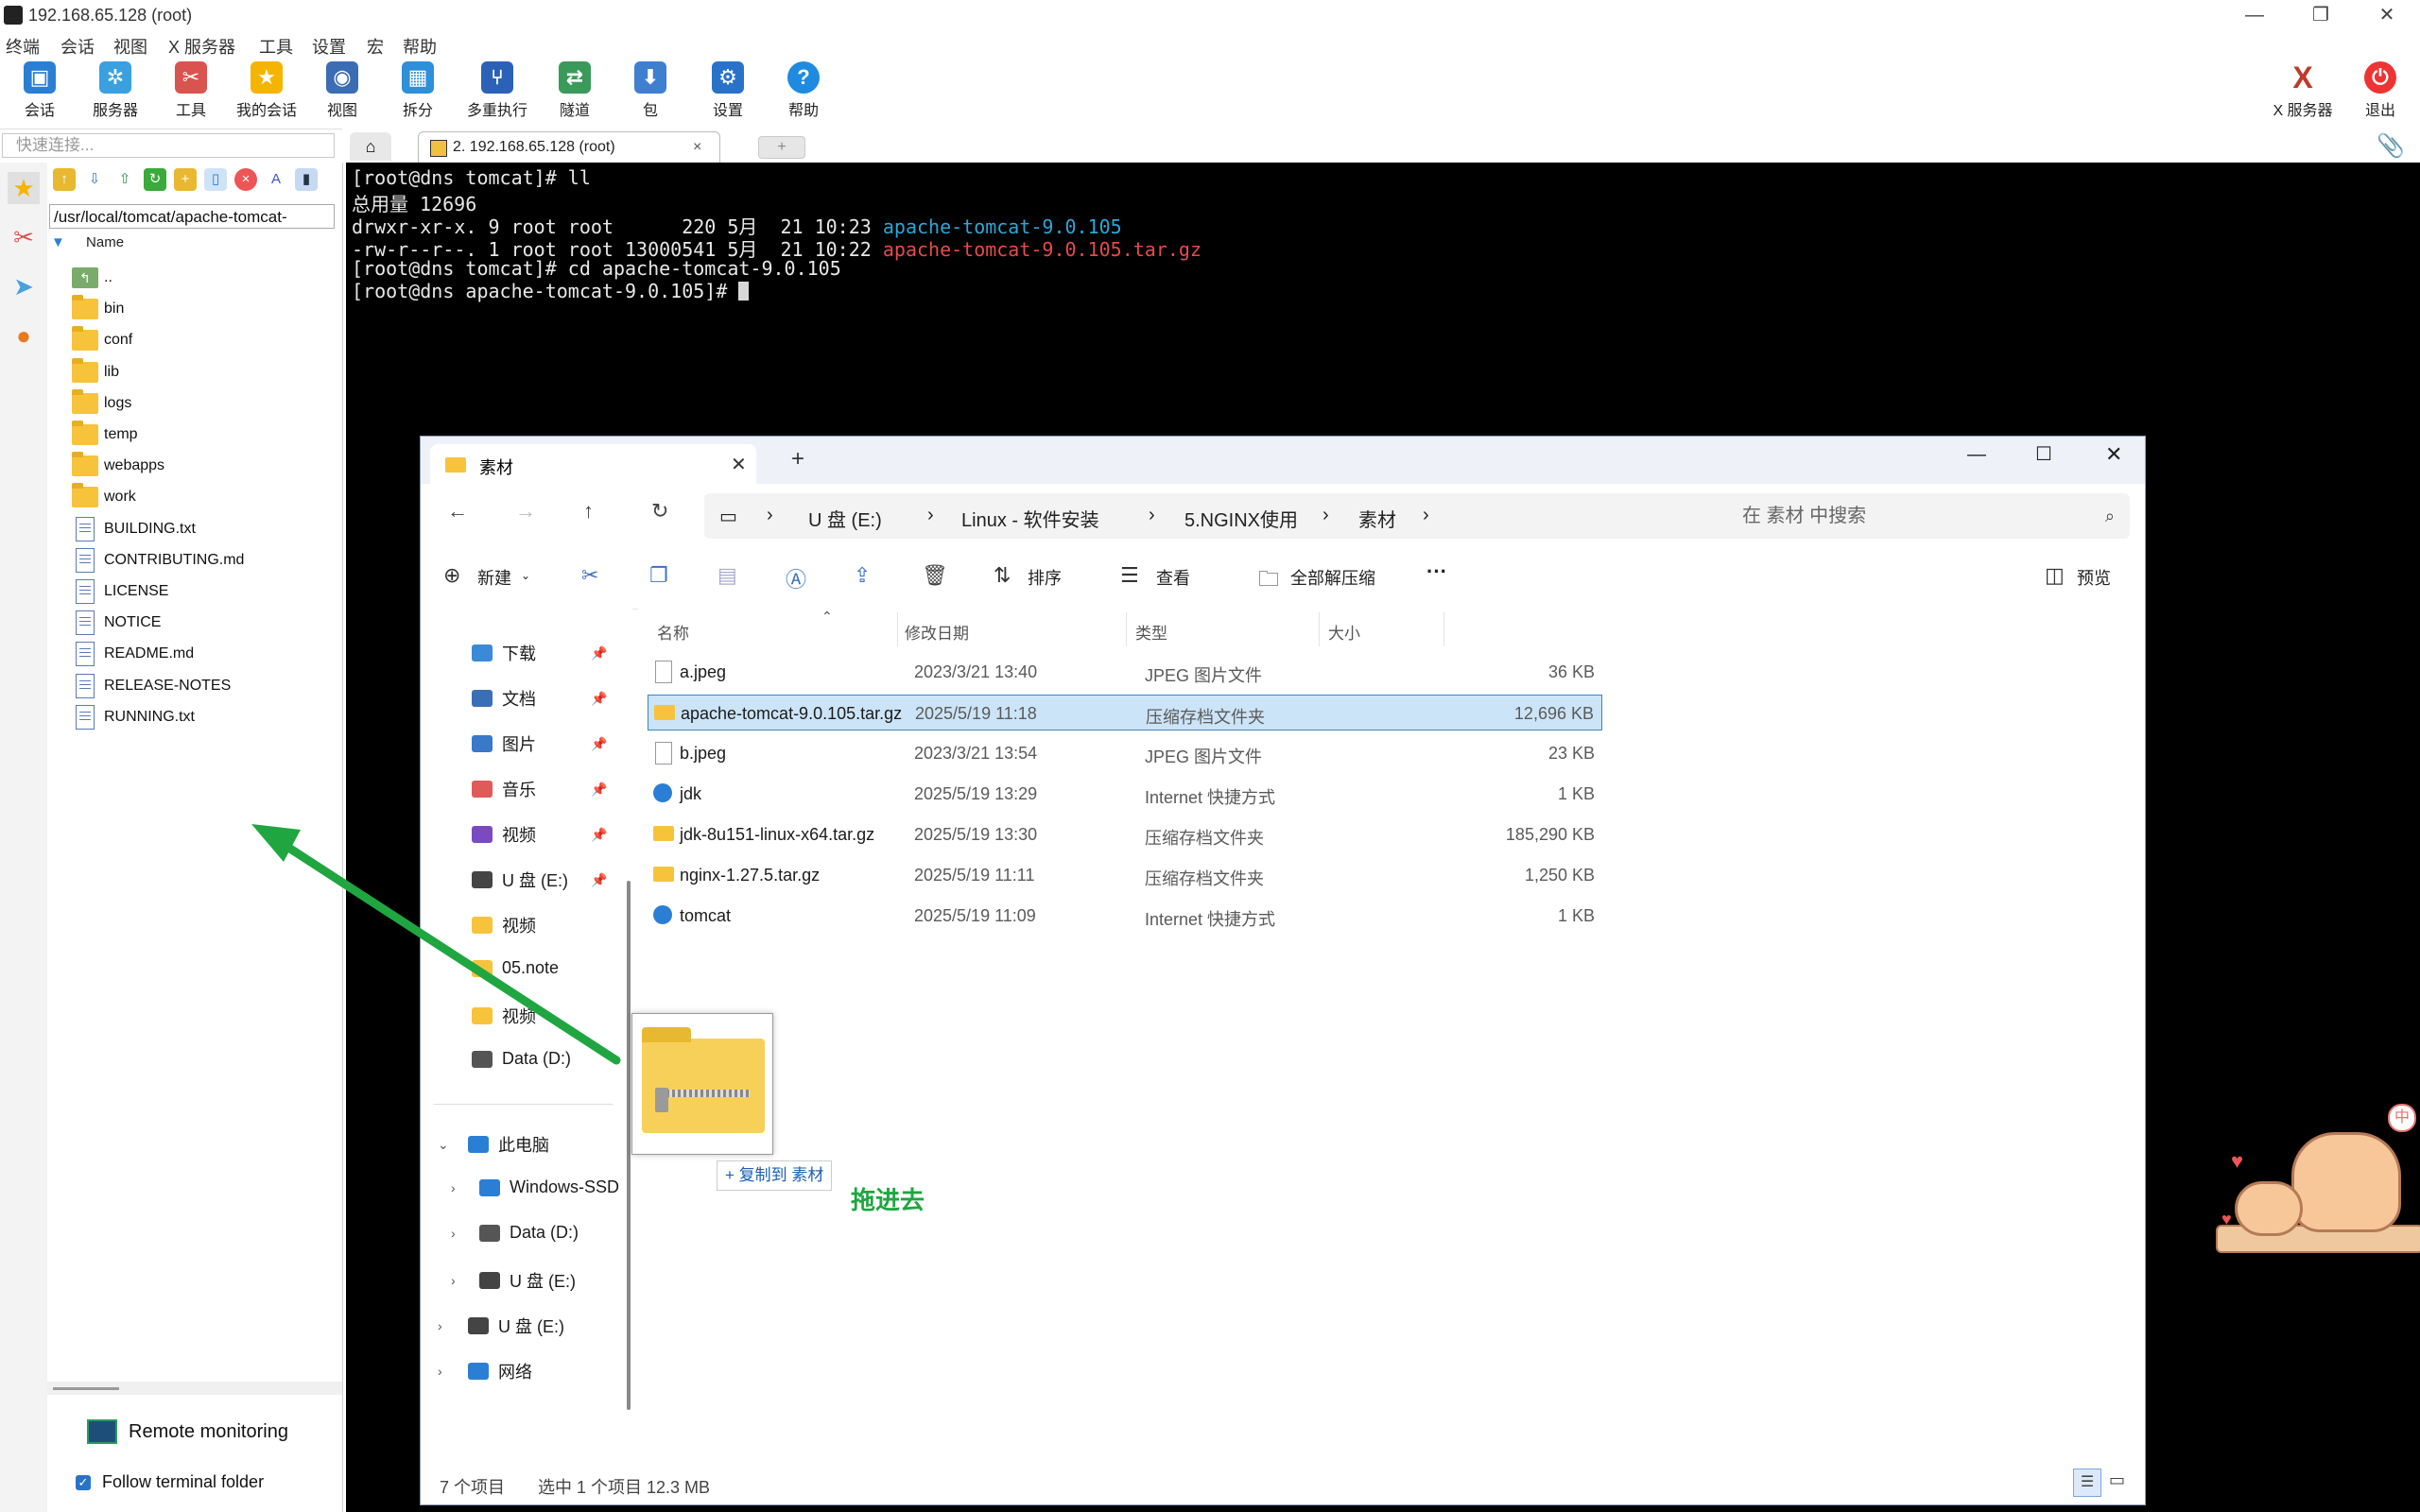 The height and width of the screenshot is (1512, 2420). Describe the element at coordinates (673, 632) in the screenshot. I see `column-header-name: 名称` at that location.